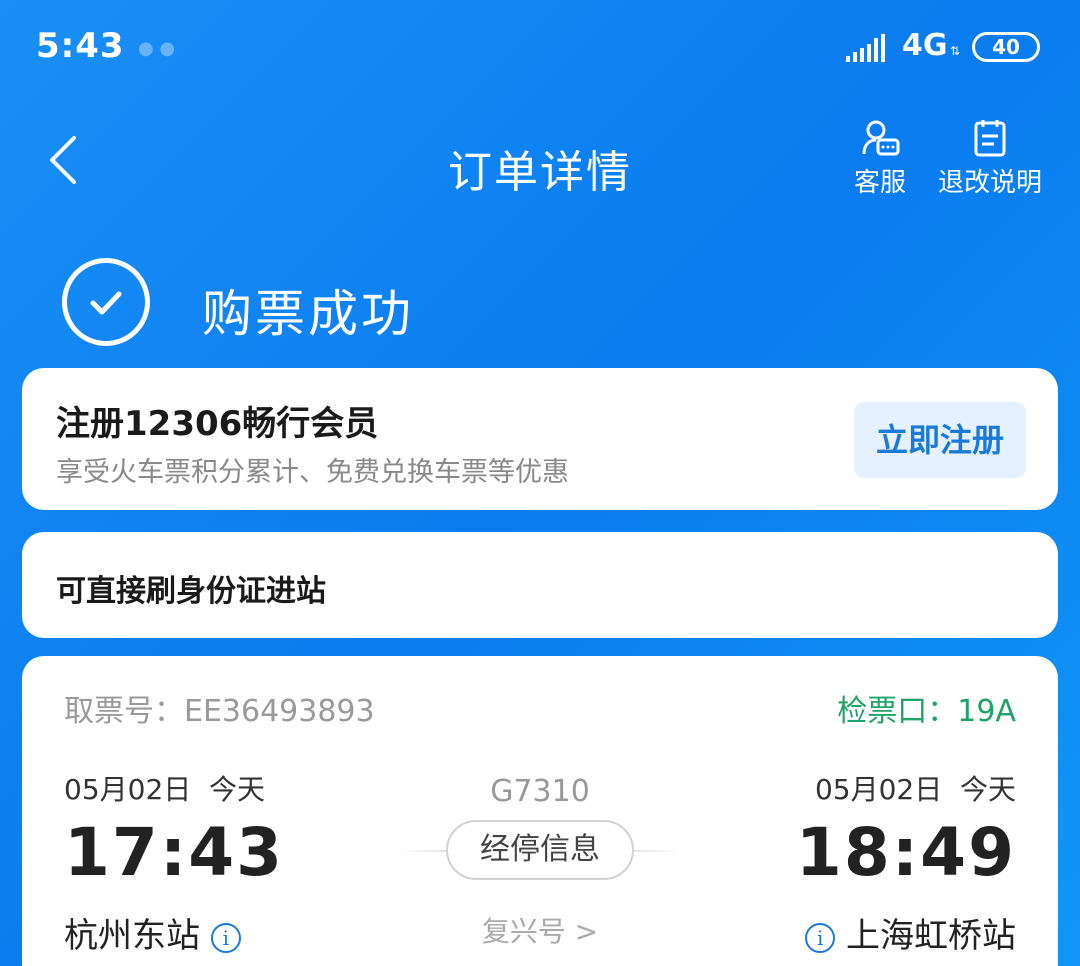 The image size is (1080, 966). I want to click on customer-service-label: 客服, so click(879, 183).